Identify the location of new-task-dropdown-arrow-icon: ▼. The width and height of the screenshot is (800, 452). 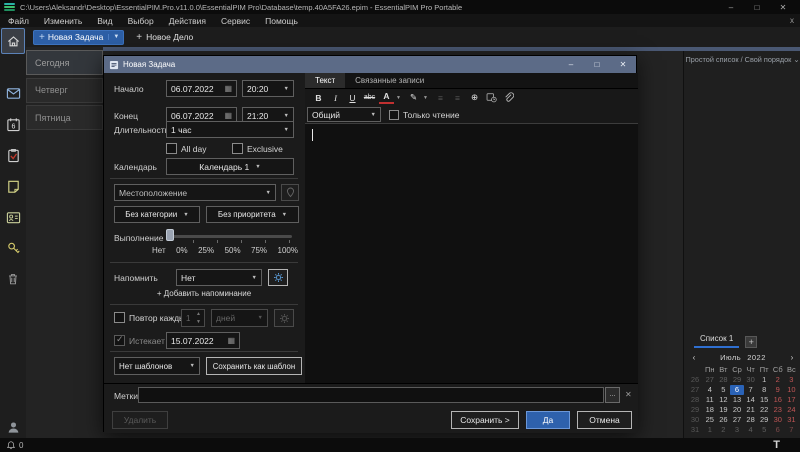
(115, 37).